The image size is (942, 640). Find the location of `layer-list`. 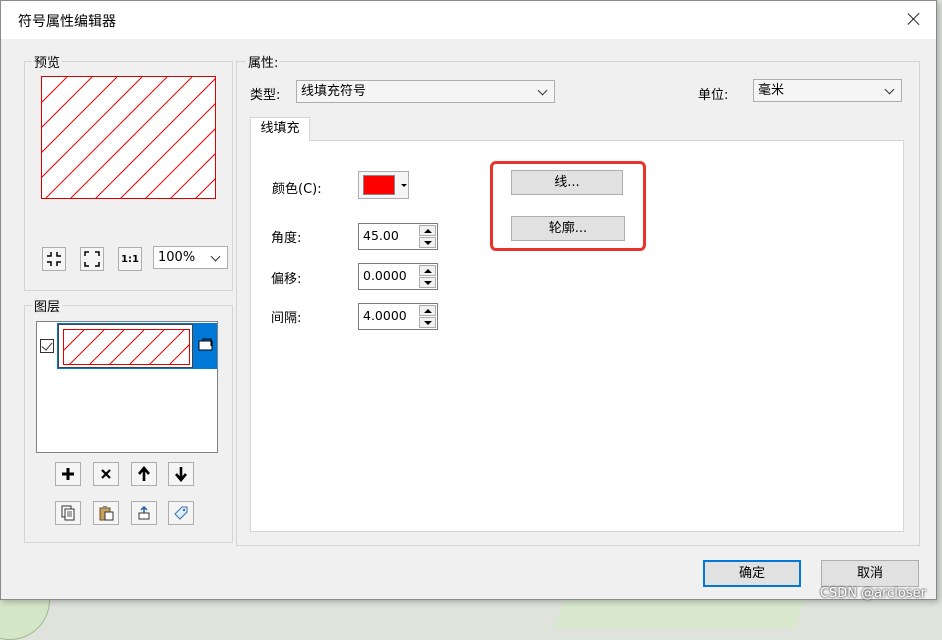

layer-list is located at coordinates (127, 387).